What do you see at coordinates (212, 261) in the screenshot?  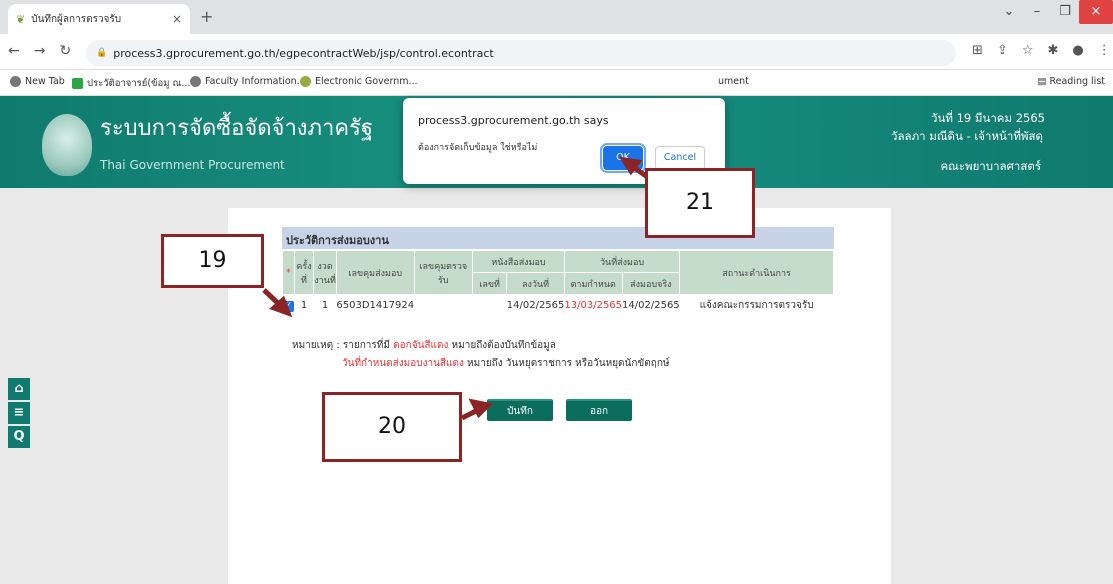 I see `annotation-19: 19` at bounding box center [212, 261].